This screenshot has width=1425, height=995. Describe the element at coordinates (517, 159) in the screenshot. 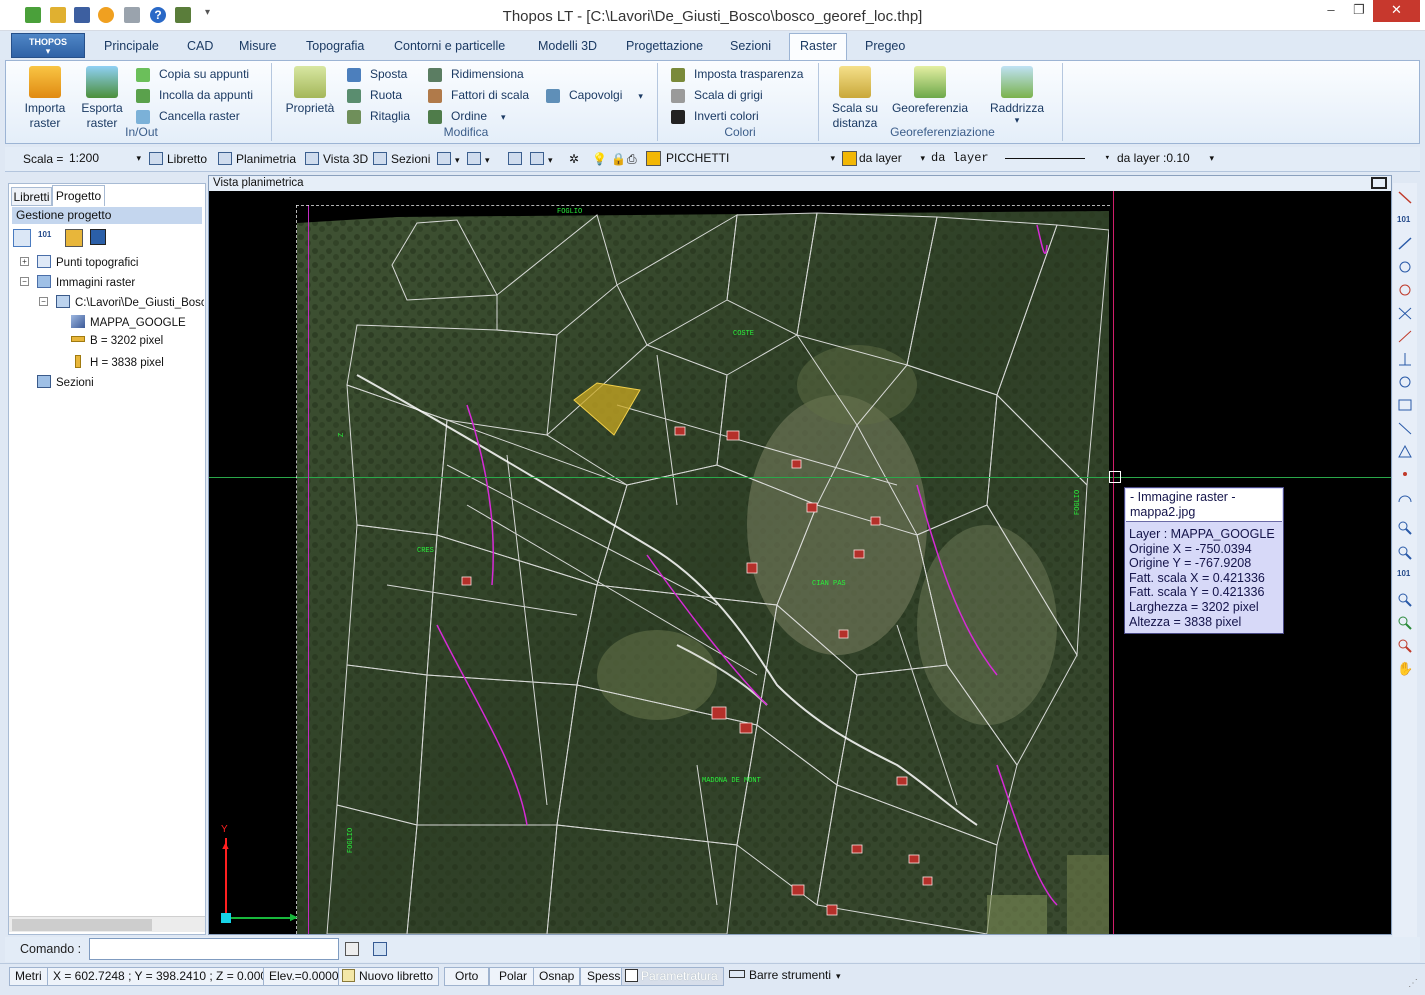

I see `layers-button` at that location.